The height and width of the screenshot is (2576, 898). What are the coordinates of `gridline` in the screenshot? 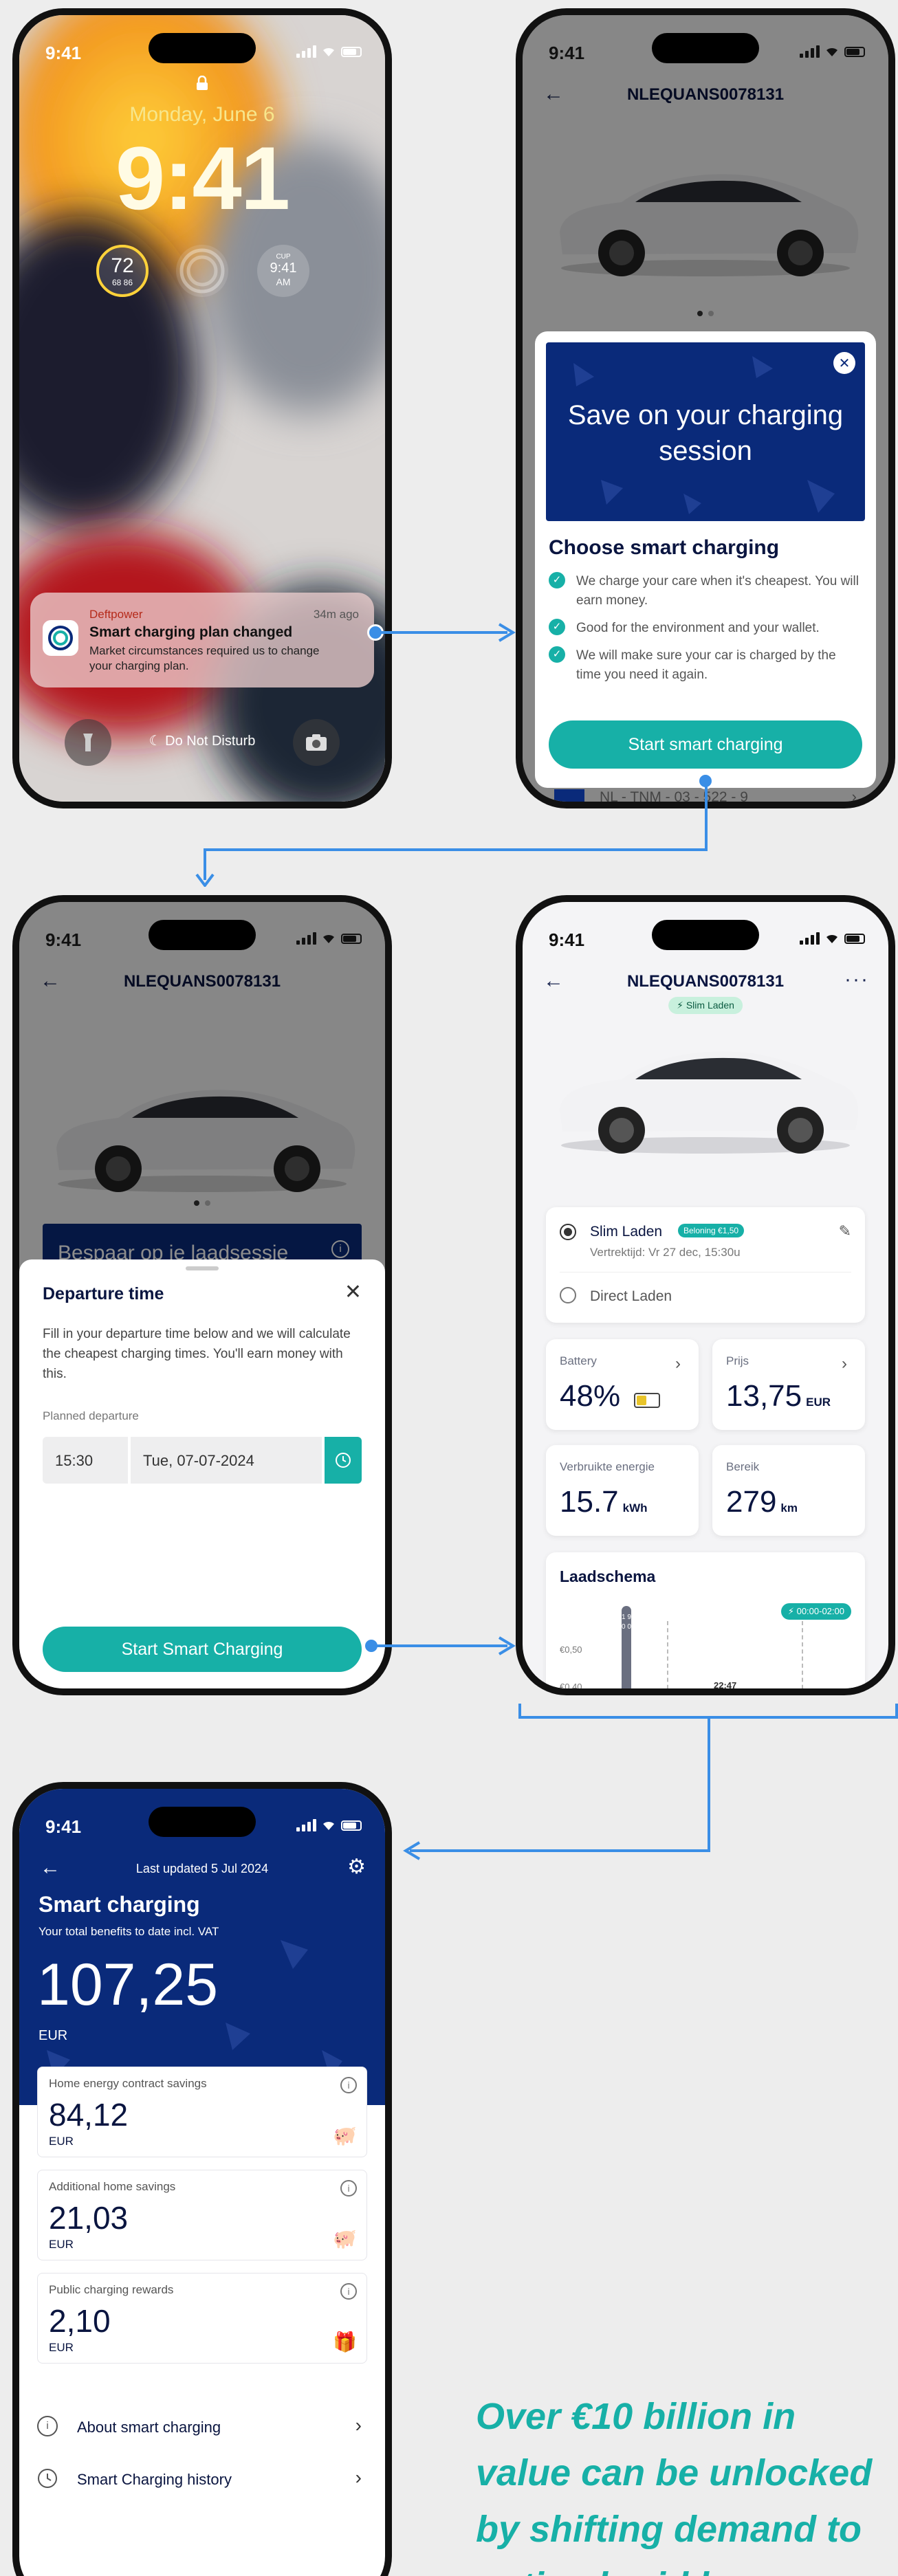 It's located at (667, 1654).